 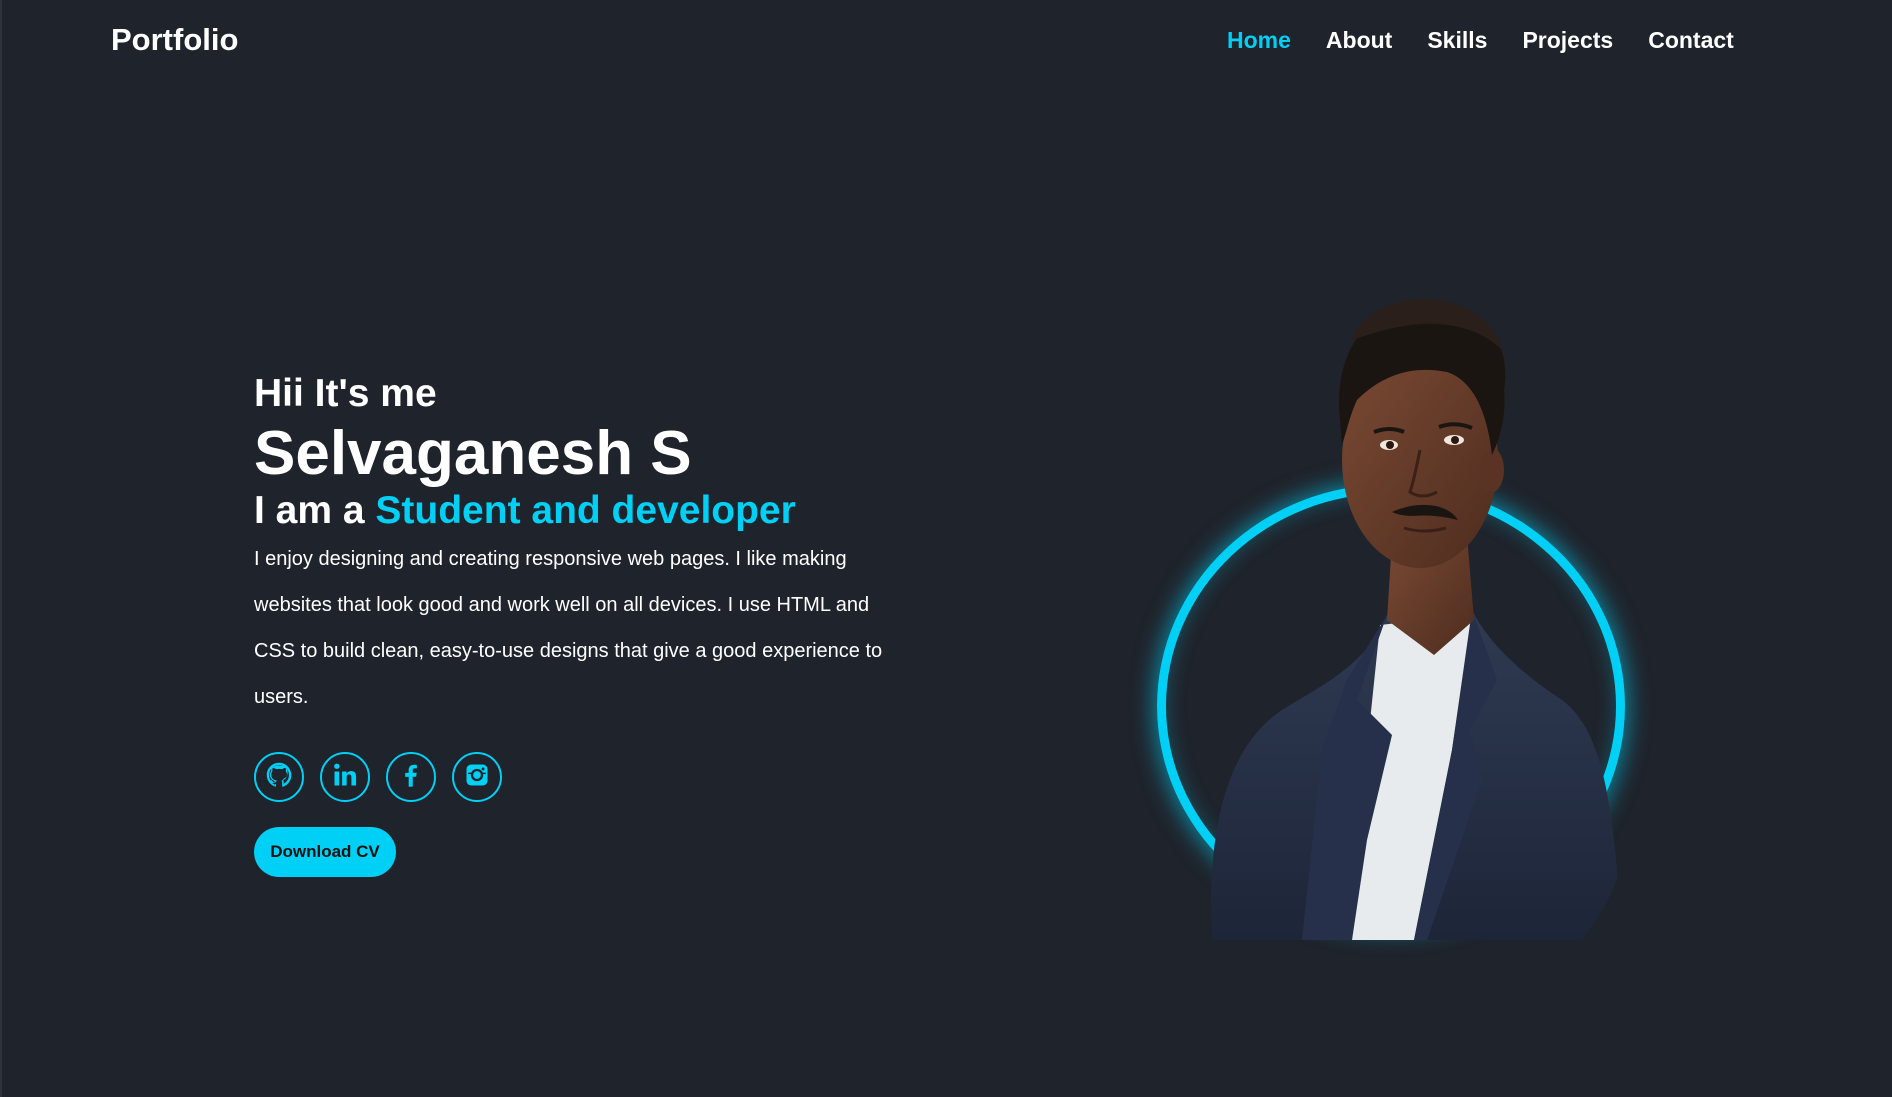 I want to click on hero-name: Selvaganesh S, so click(x=473, y=453).